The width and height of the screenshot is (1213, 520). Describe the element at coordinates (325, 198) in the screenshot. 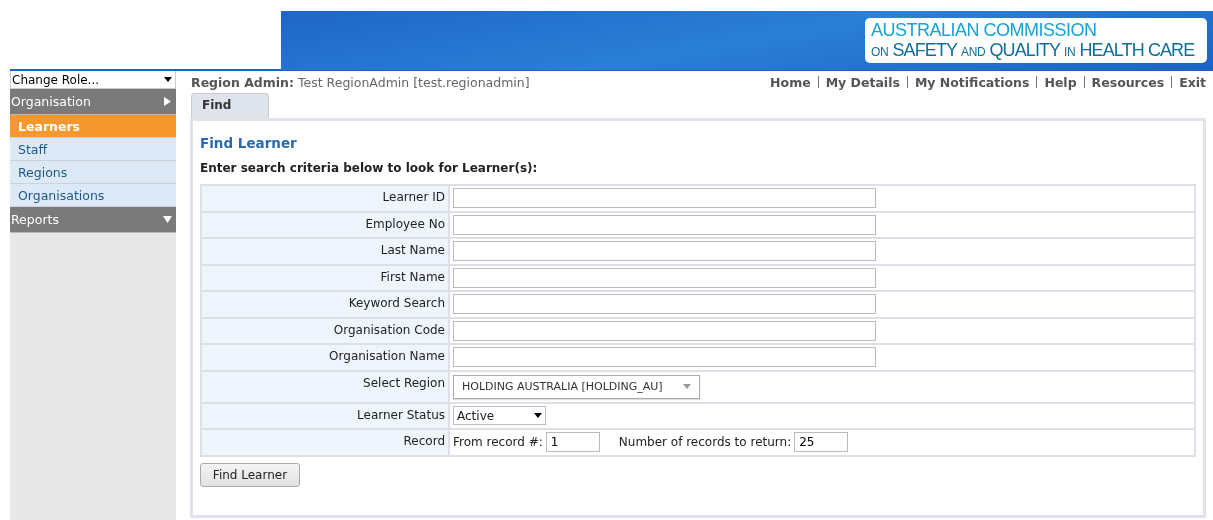

I see `field-label: Learner ID` at that location.